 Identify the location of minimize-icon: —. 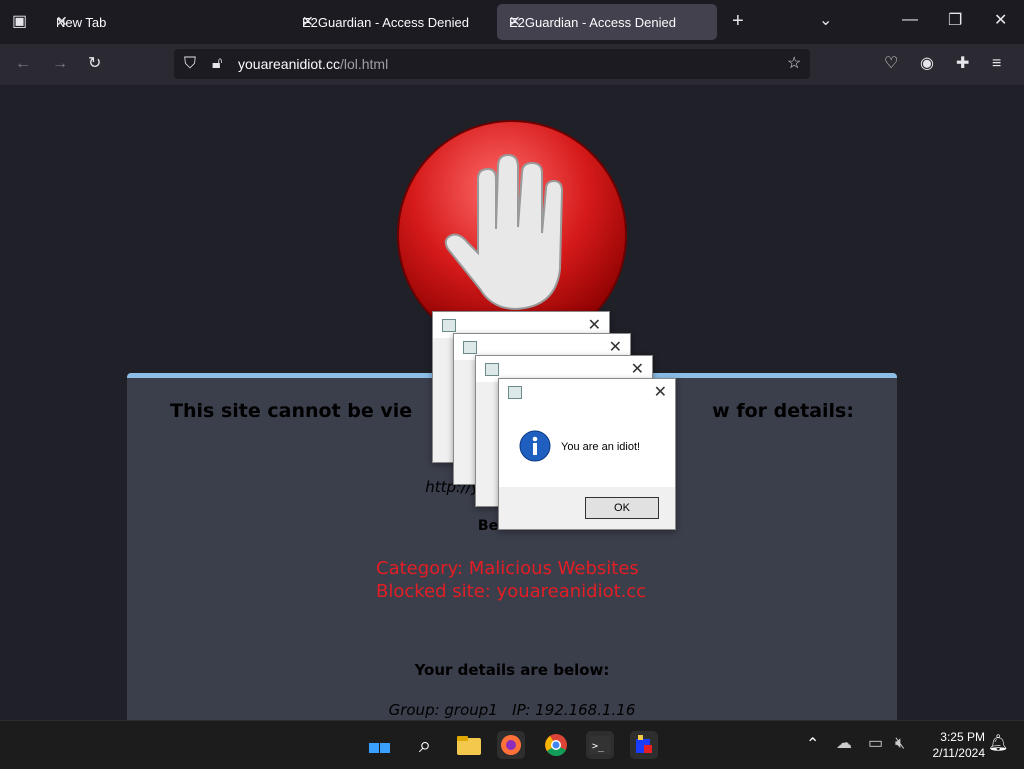
(910, 20).